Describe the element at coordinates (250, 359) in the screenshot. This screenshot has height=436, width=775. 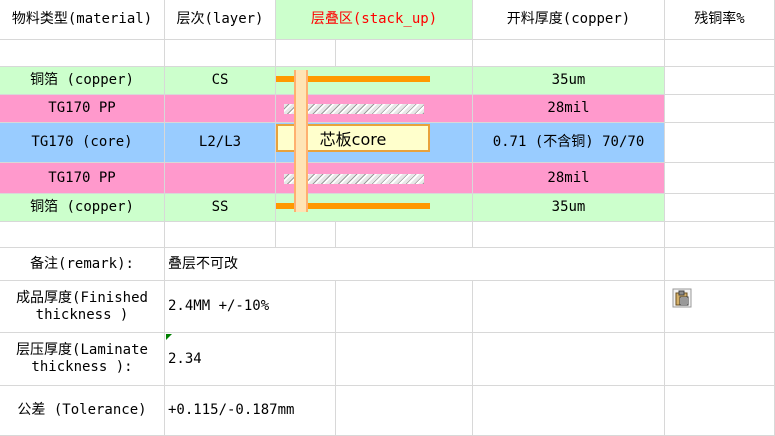
I see `laminate-thickness-value: 2.34` at that location.